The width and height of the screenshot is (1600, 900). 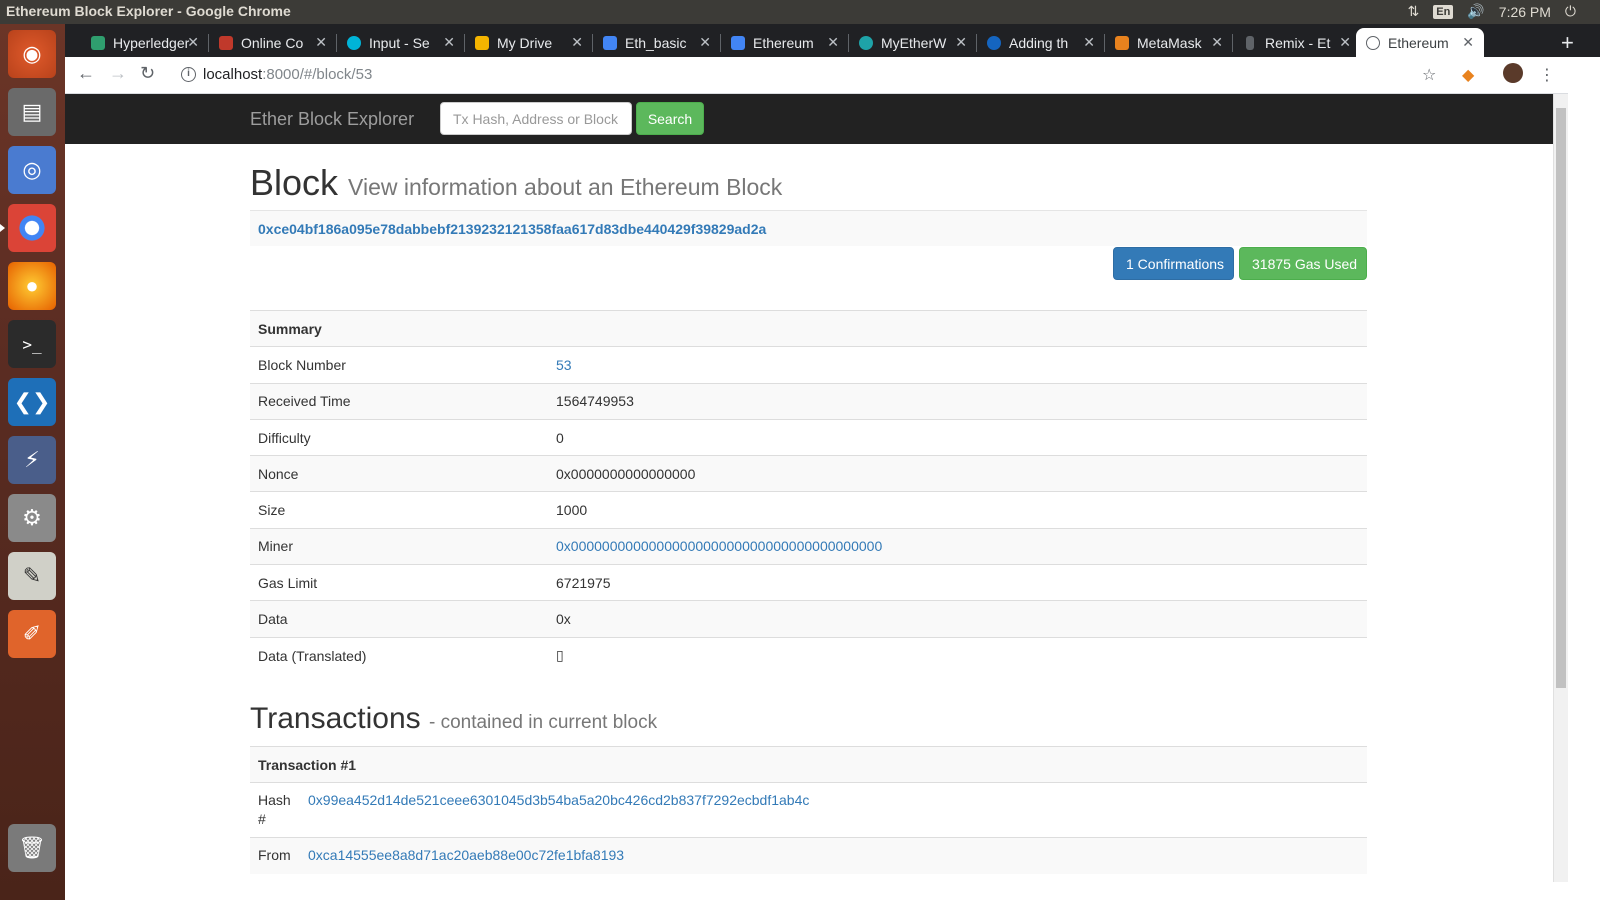 I want to click on tab-label: Remix - Et, so click(x=1298, y=42).